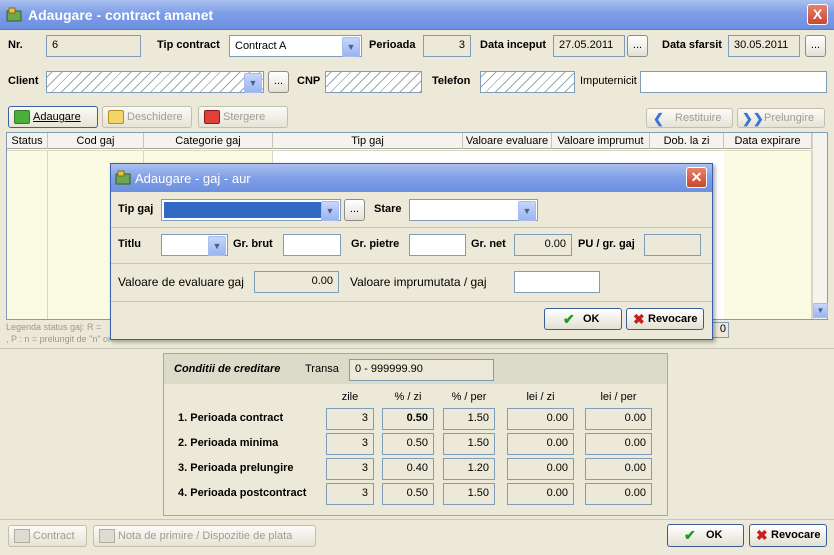  What do you see at coordinates (411, 301) in the screenshot?
I see `dialog-separator` at bounding box center [411, 301].